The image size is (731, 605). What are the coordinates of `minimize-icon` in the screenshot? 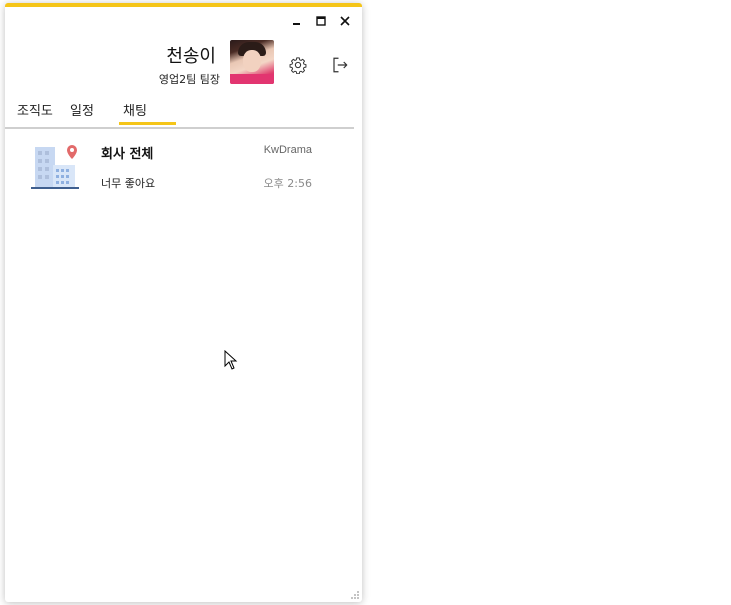 It's located at (296, 24).